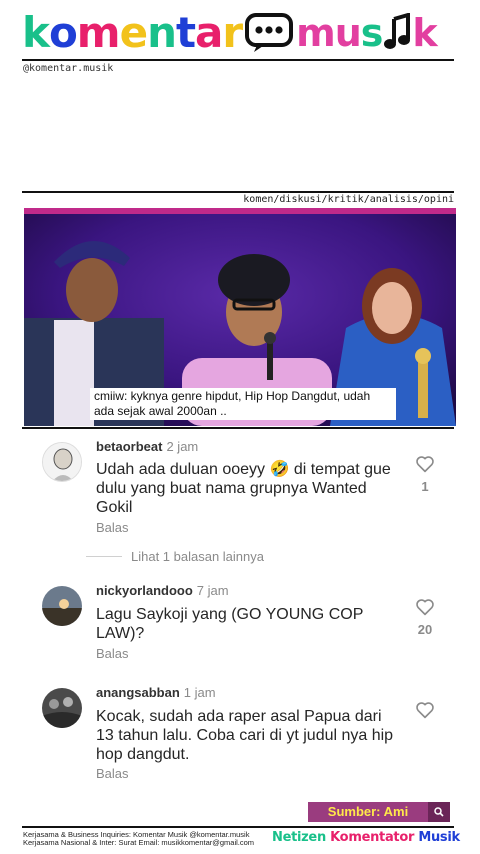 The width and height of the screenshot is (480, 854). Describe the element at coordinates (132, 32) in the screenshot. I see `logo-wordmark-komentar: komentar` at that location.